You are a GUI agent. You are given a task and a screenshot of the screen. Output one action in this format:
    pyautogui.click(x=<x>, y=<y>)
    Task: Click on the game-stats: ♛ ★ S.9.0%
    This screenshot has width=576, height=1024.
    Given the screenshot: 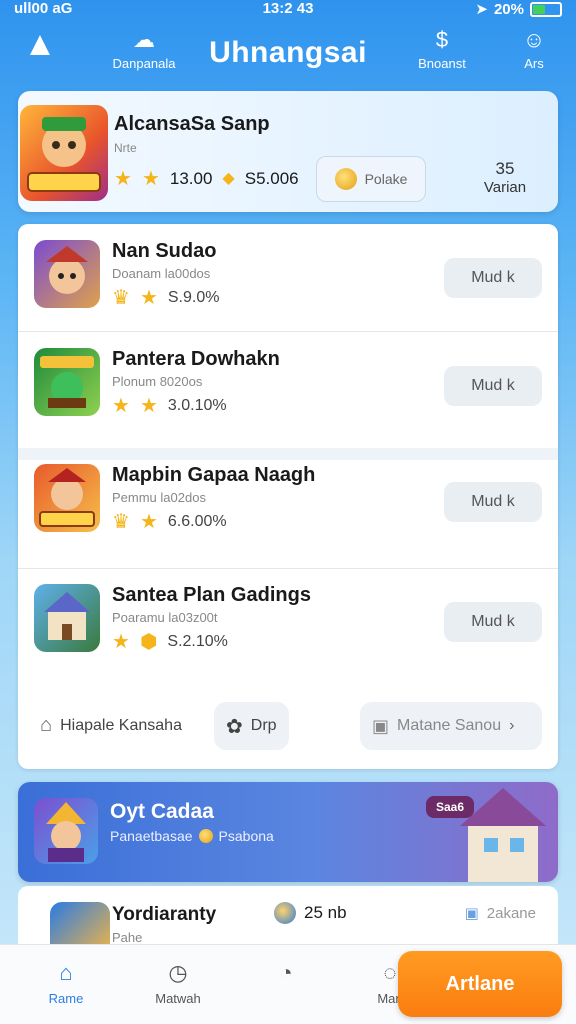 What is the action you would take?
    pyautogui.click(x=165, y=298)
    